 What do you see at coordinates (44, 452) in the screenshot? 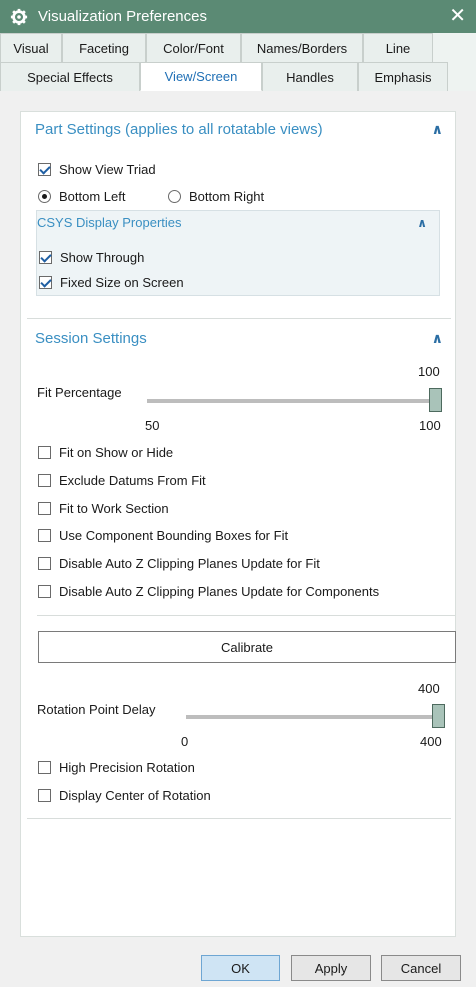
I see `fit-on-show-hide-checkbox` at bounding box center [44, 452].